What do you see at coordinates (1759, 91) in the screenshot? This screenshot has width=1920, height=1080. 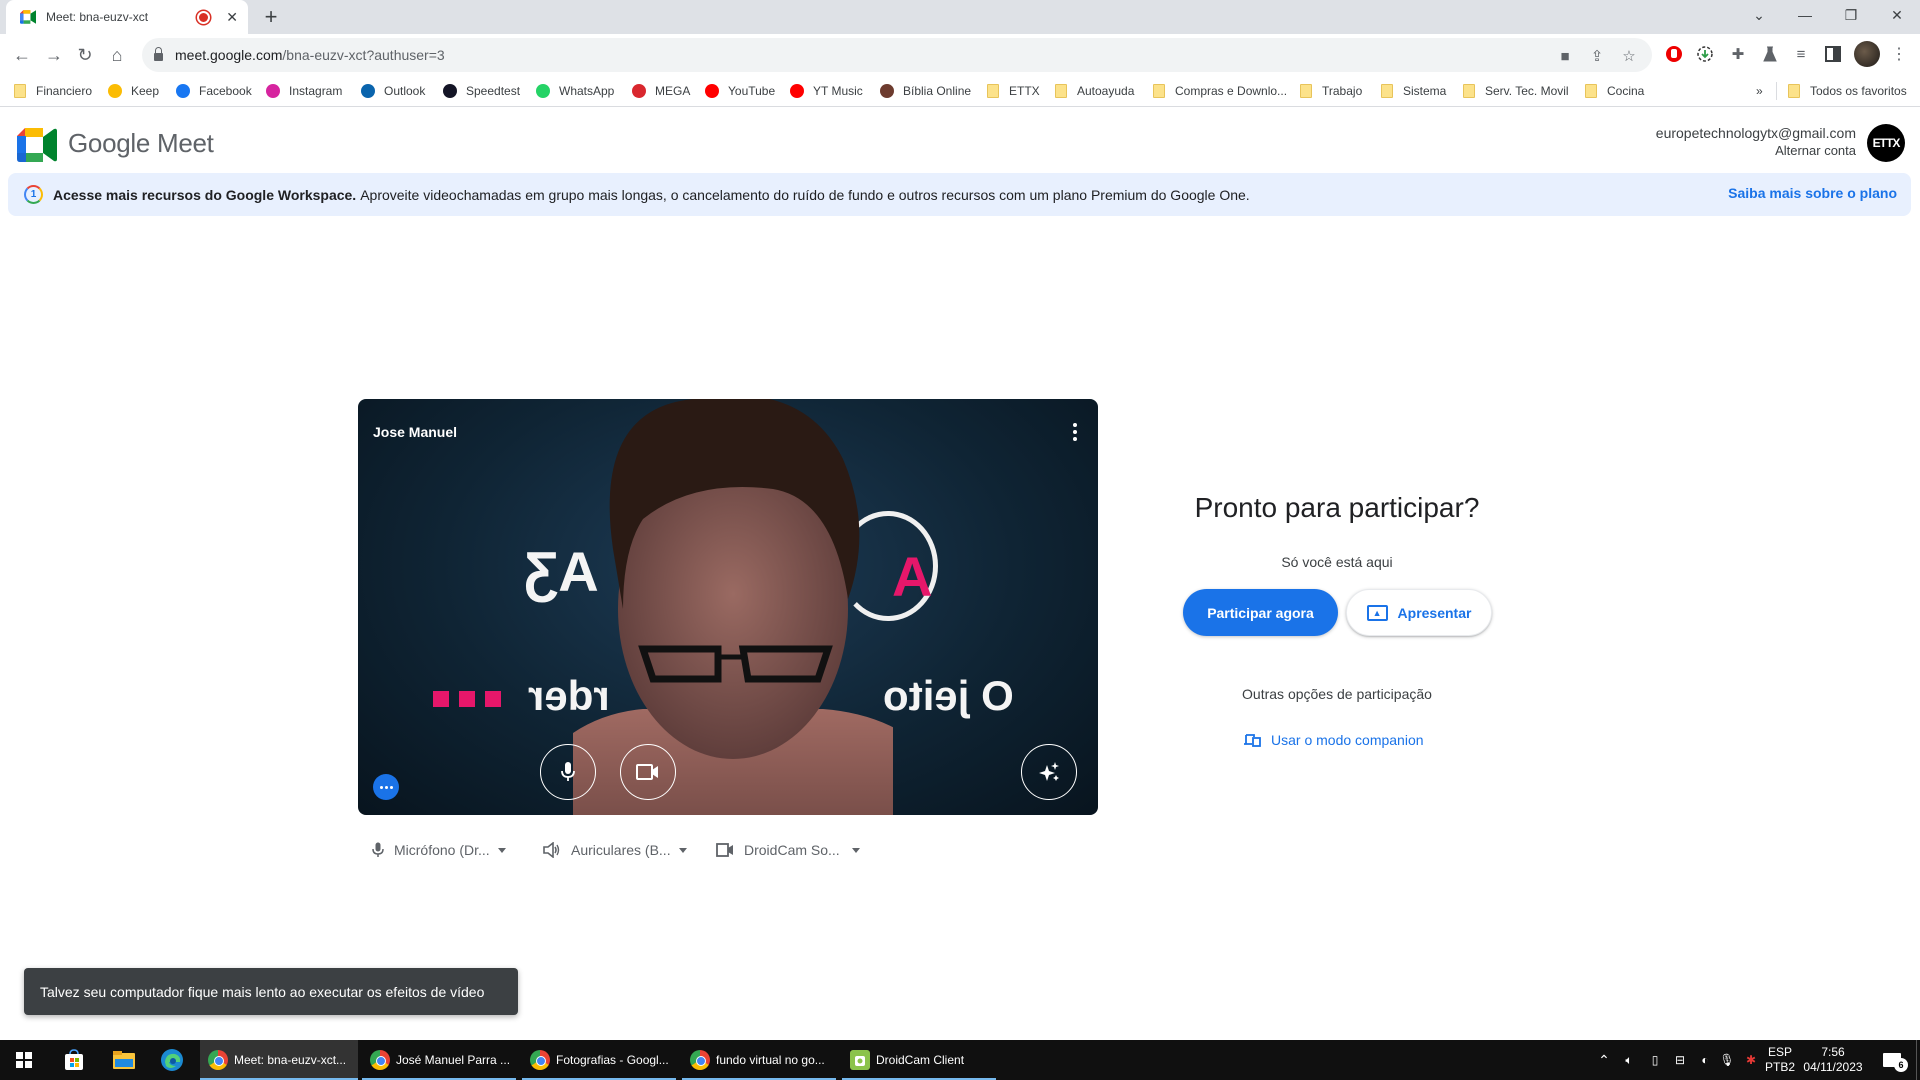 I see `bookmarks-overflow-button: »` at bounding box center [1759, 91].